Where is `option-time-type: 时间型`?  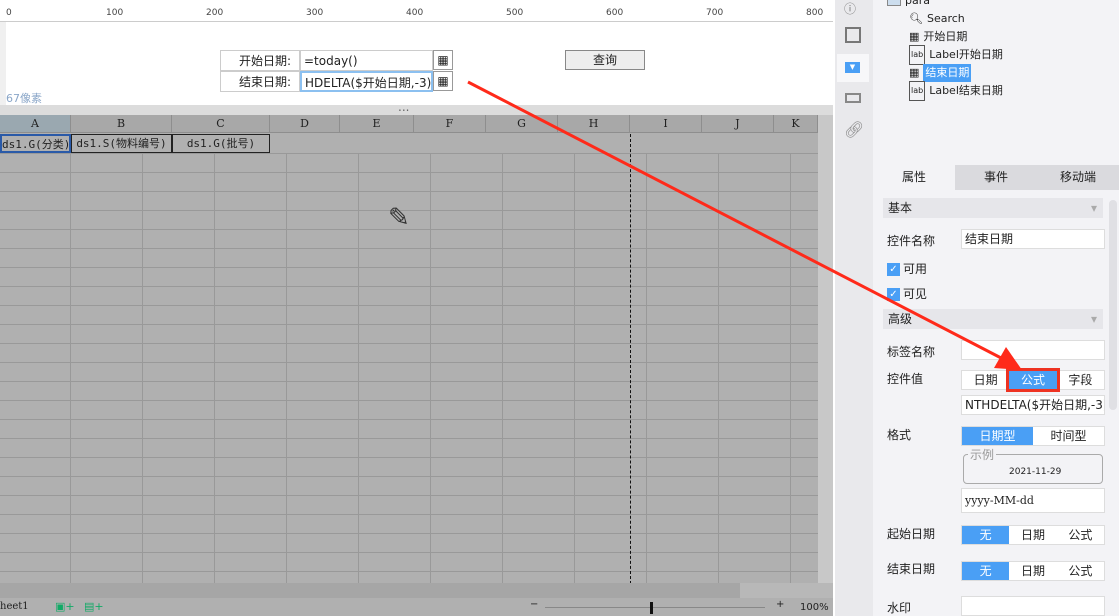 option-time-type: 时间型 is located at coordinates (1068, 436).